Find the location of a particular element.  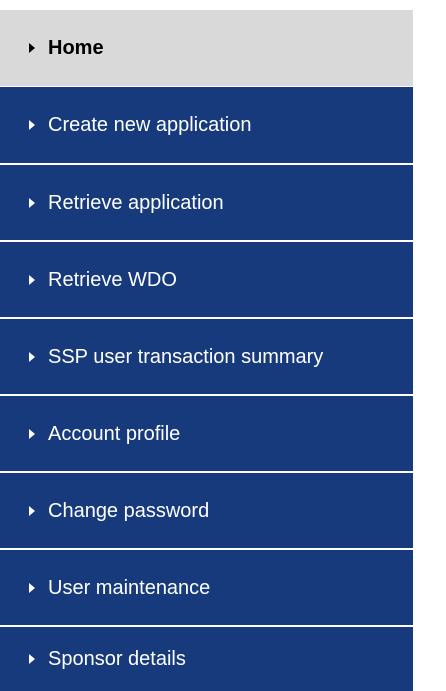

menu-item-label: User maintenance is located at coordinates (129, 587).